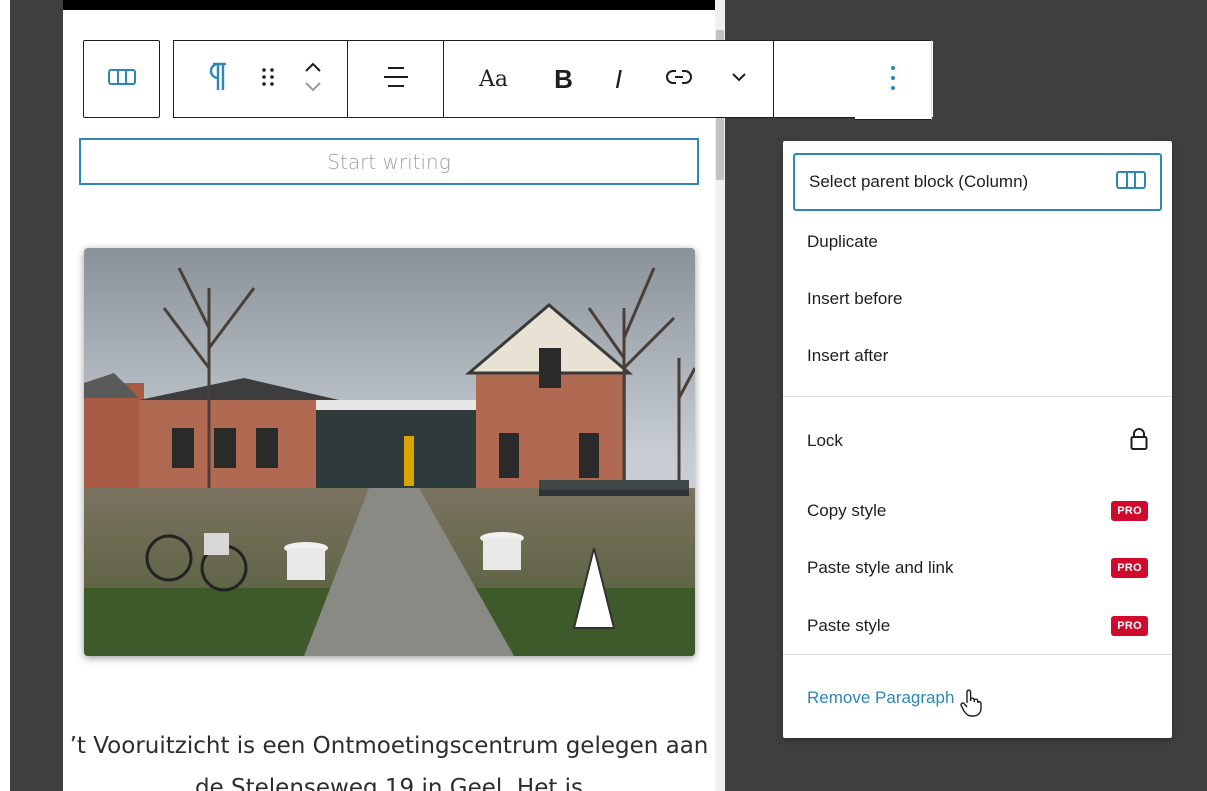 The image size is (1207, 791). I want to click on move-up-down-icon, so click(313, 79).